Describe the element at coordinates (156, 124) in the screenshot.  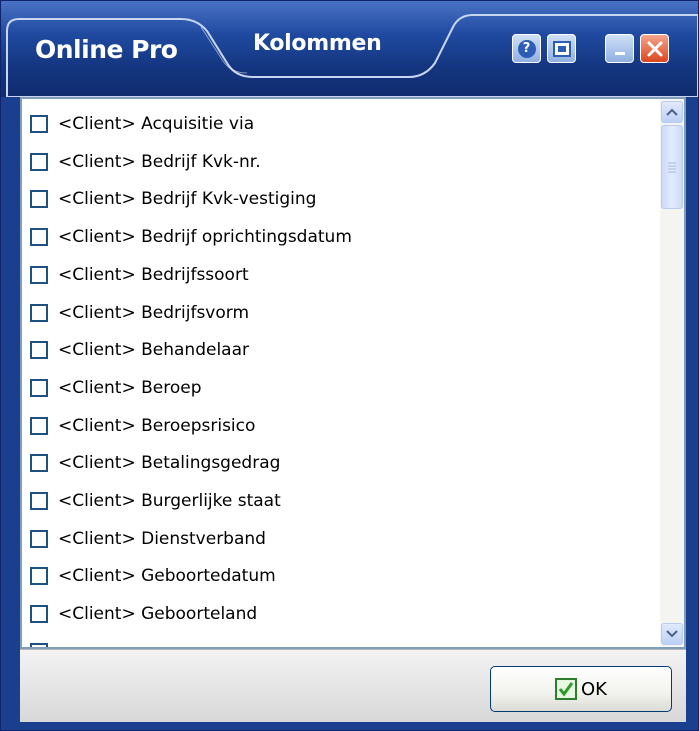
I see `column-label: <Client> Acquisitie via` at that location.